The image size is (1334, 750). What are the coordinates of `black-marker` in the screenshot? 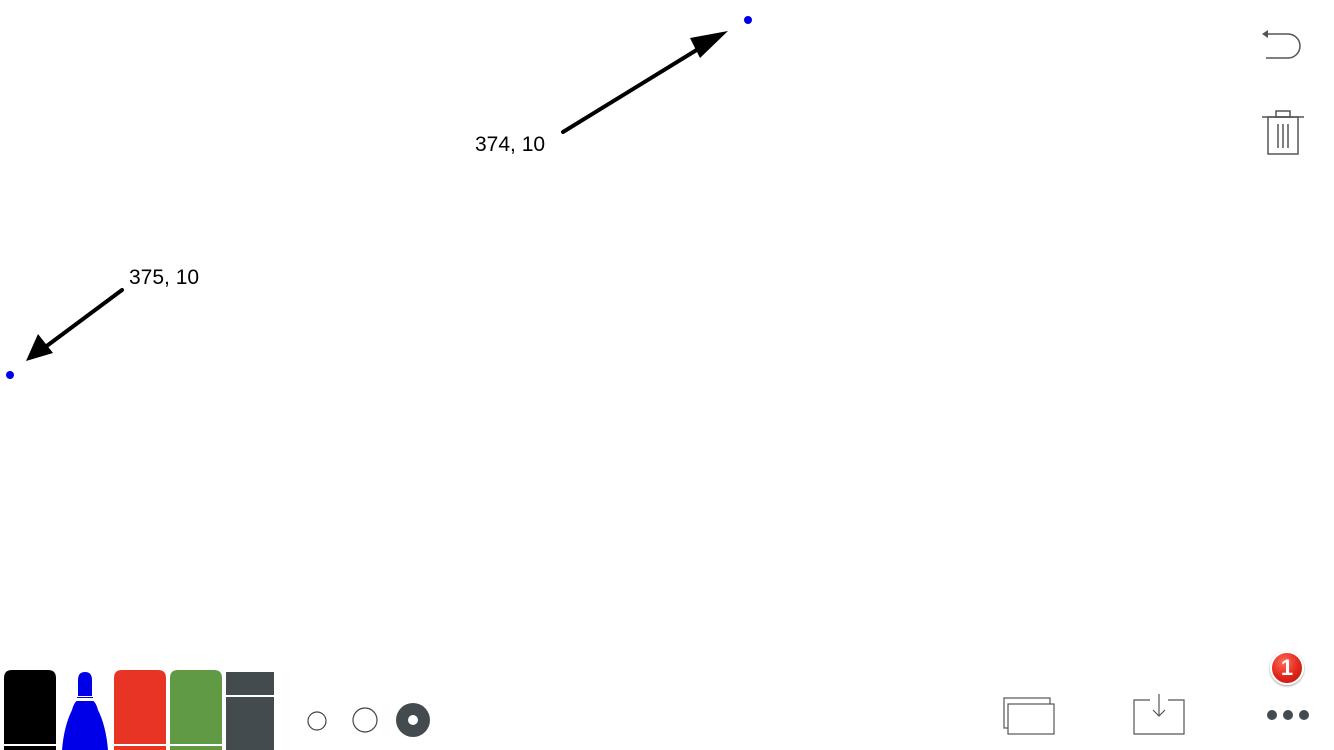 It's located at (30, 710).